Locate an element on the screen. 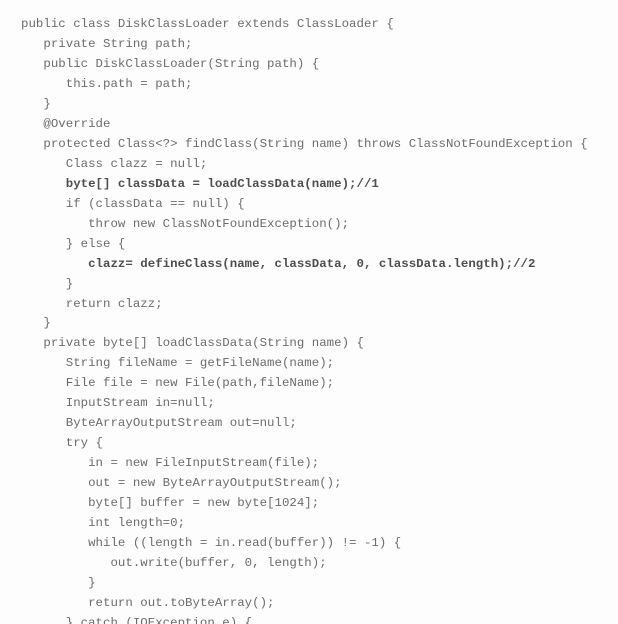 Image resolution: width=618 pixels, height=624 pixels. code-line: return out.toByteArray(); is located at coordinates (148, 602).